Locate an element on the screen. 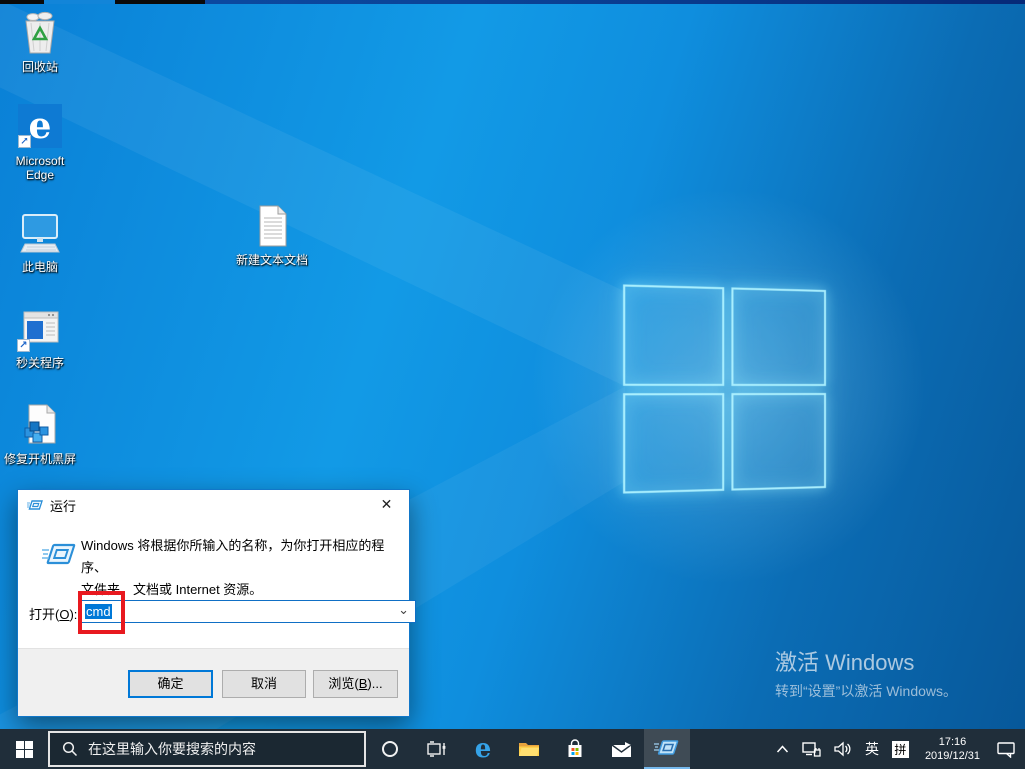 Image resolution: width=1025 pixels, height=769 pixels. run-dialog-title: 运行 is located at coordinates (63, 506).